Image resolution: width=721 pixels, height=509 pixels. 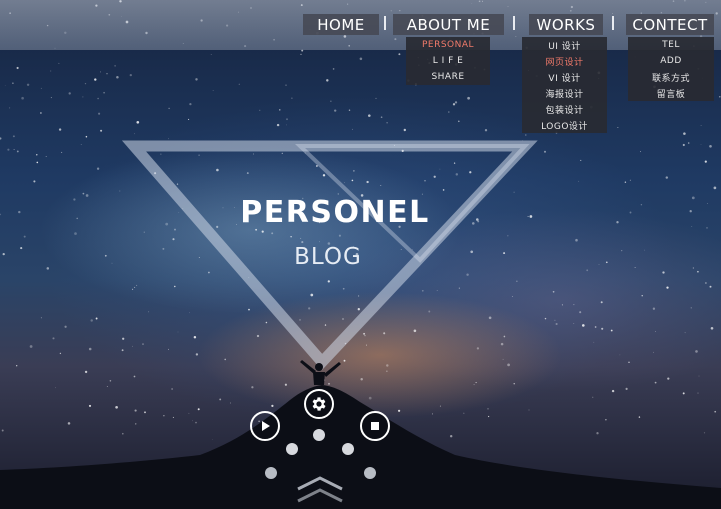 I want to click on nav-about-me: ABOUT ME, so click(x=448, y=24).